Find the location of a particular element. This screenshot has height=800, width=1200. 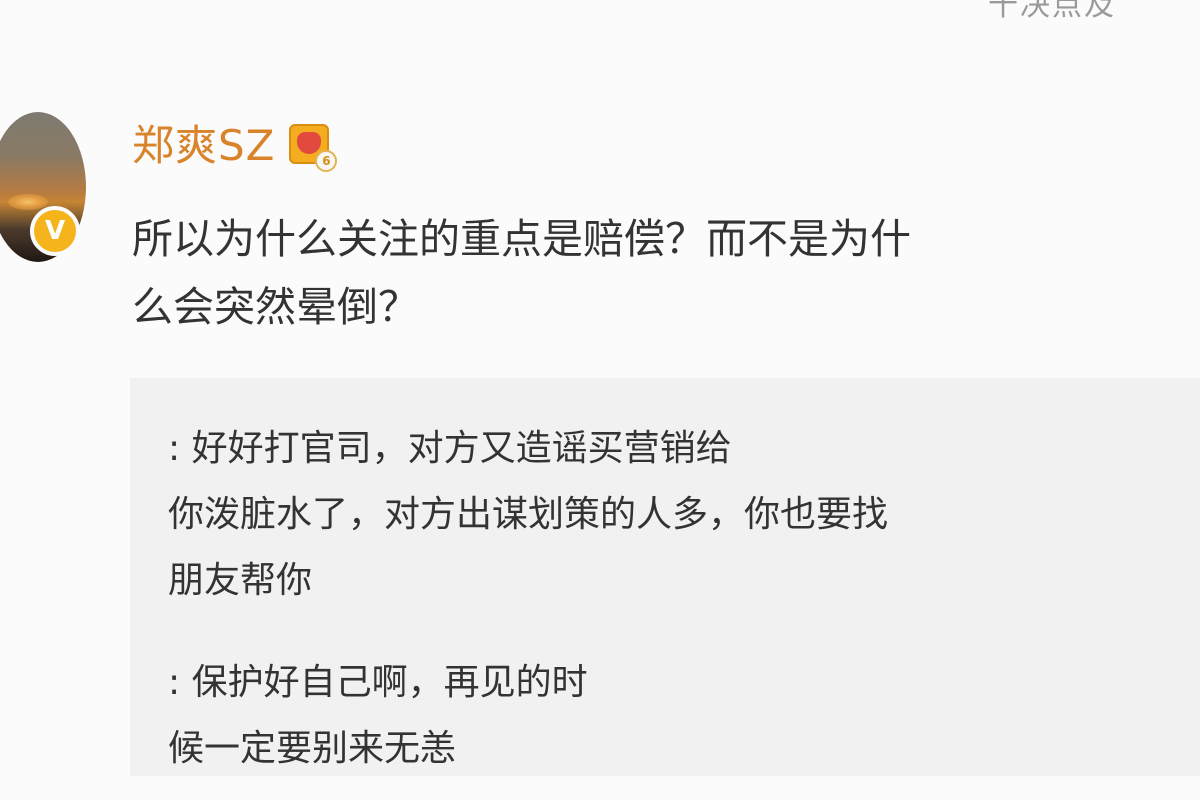

verified-badge-icon: V is located at coordinates (55, 231).